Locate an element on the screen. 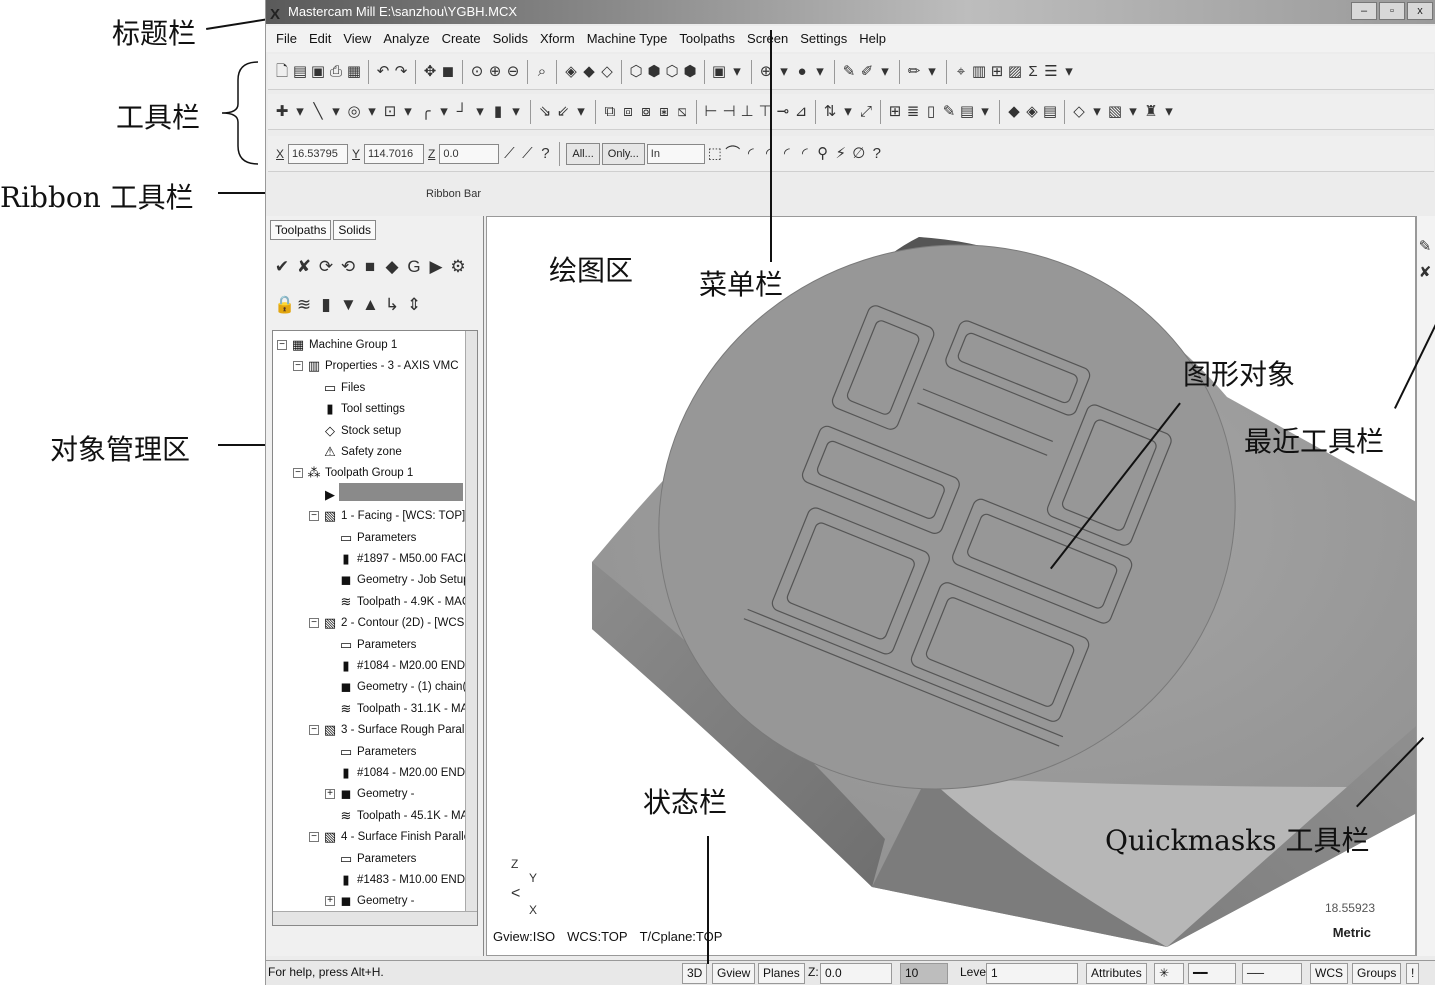 The image size is (1435, 985). toggle-display-icon: ≋ is located at coordinates (304, 305).